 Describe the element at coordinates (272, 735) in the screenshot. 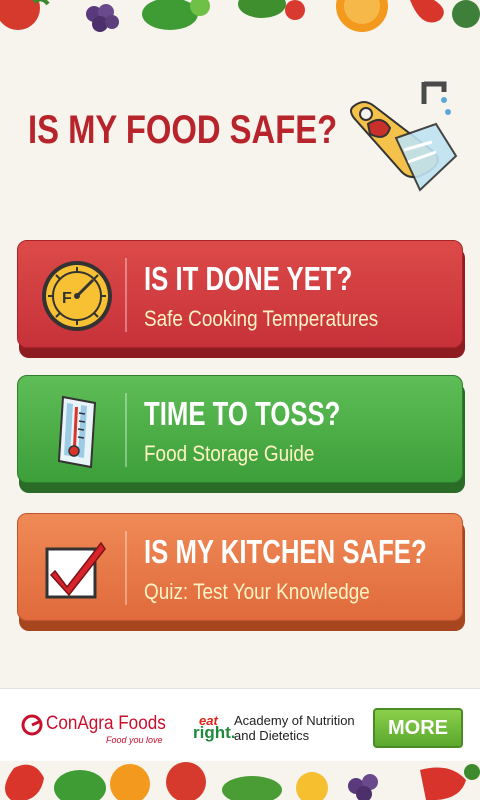

I see `academy-line-2: and Dietetics` at that location.